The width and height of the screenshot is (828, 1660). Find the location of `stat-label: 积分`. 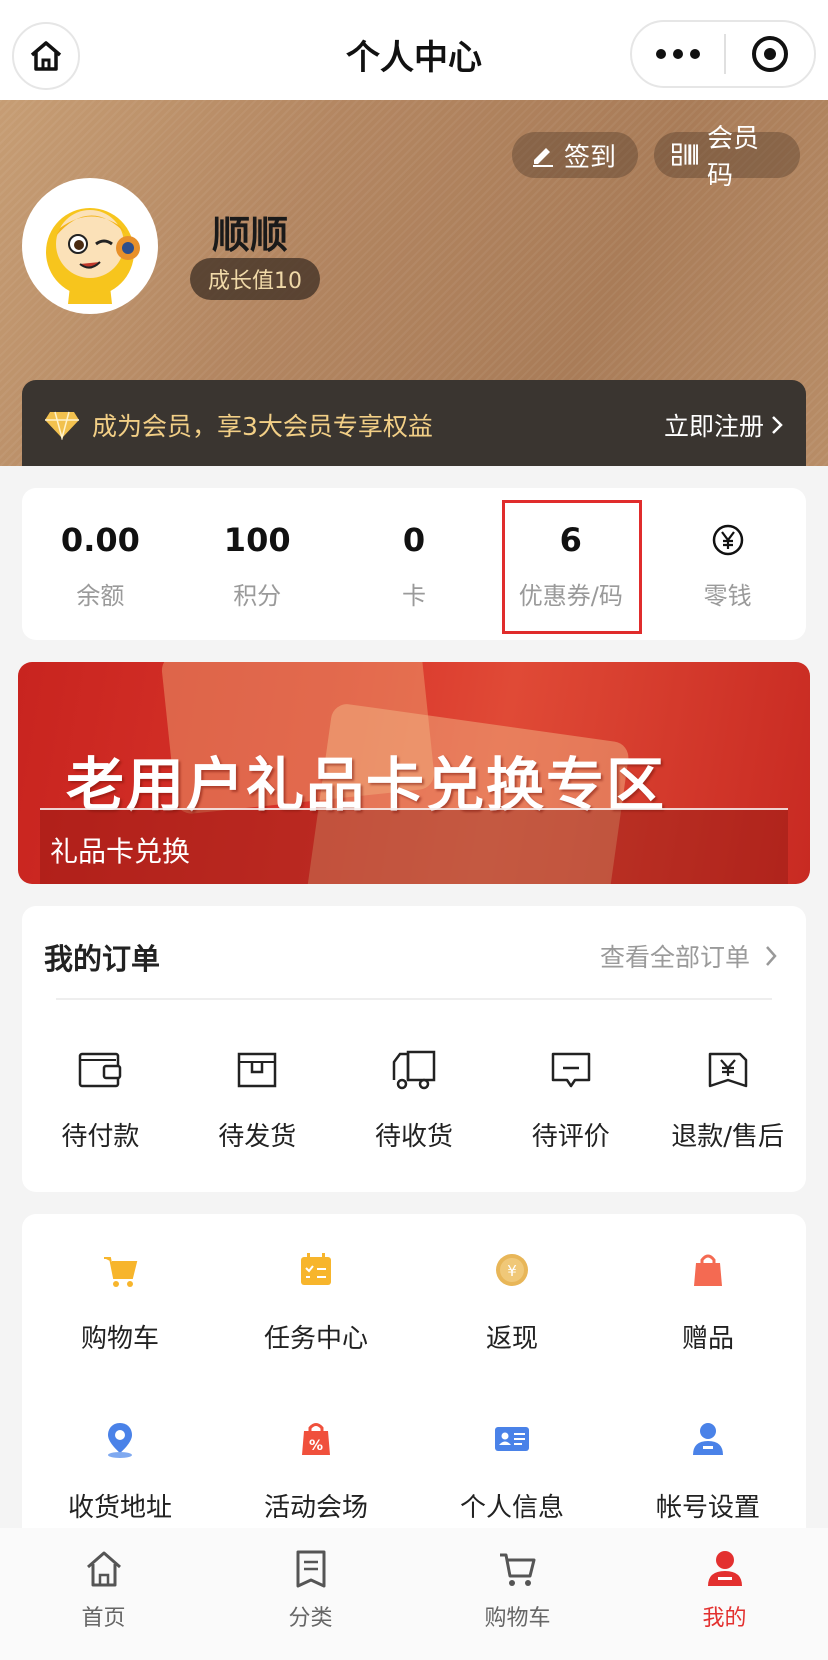

stat-label: 积分 is located at coordinates (257, 596).